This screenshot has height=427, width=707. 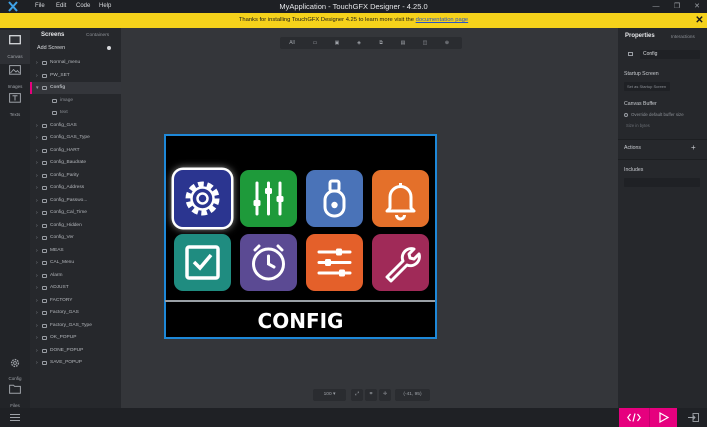 I want to click on screen-name-field: Config, so click(x=670, y=54).